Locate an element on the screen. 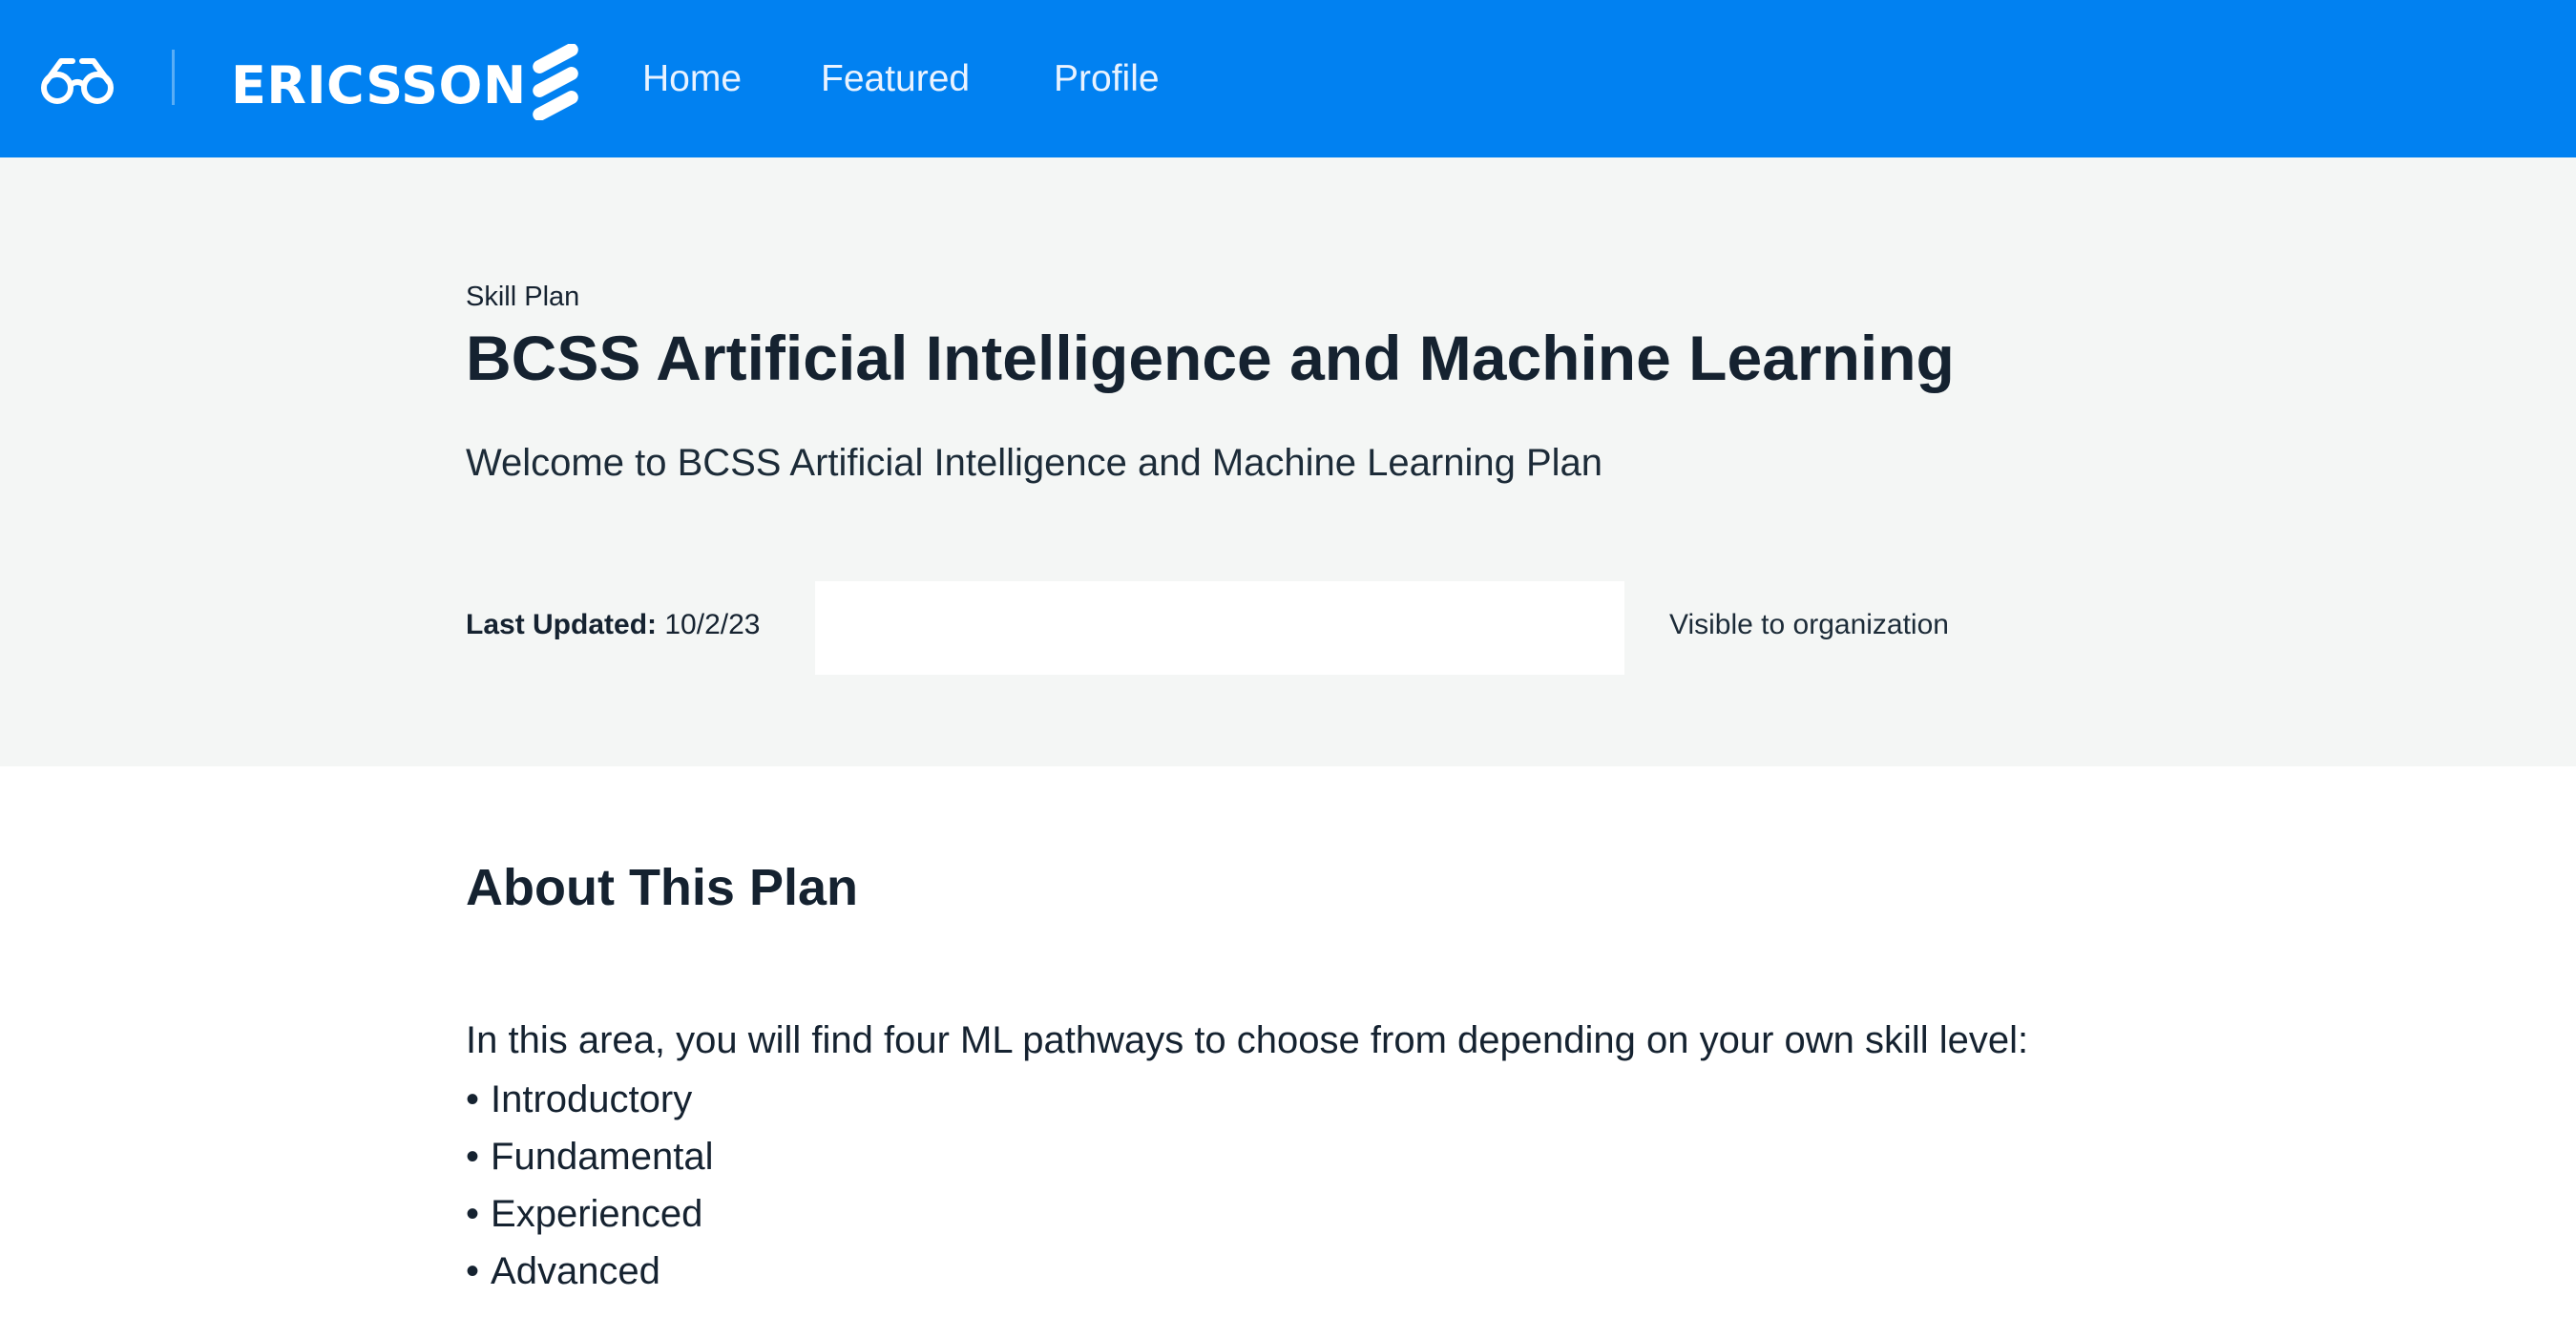 This screenshot has width=2576, height=1318. pathway-label: Advanced is located at coordinates (575, 1271).